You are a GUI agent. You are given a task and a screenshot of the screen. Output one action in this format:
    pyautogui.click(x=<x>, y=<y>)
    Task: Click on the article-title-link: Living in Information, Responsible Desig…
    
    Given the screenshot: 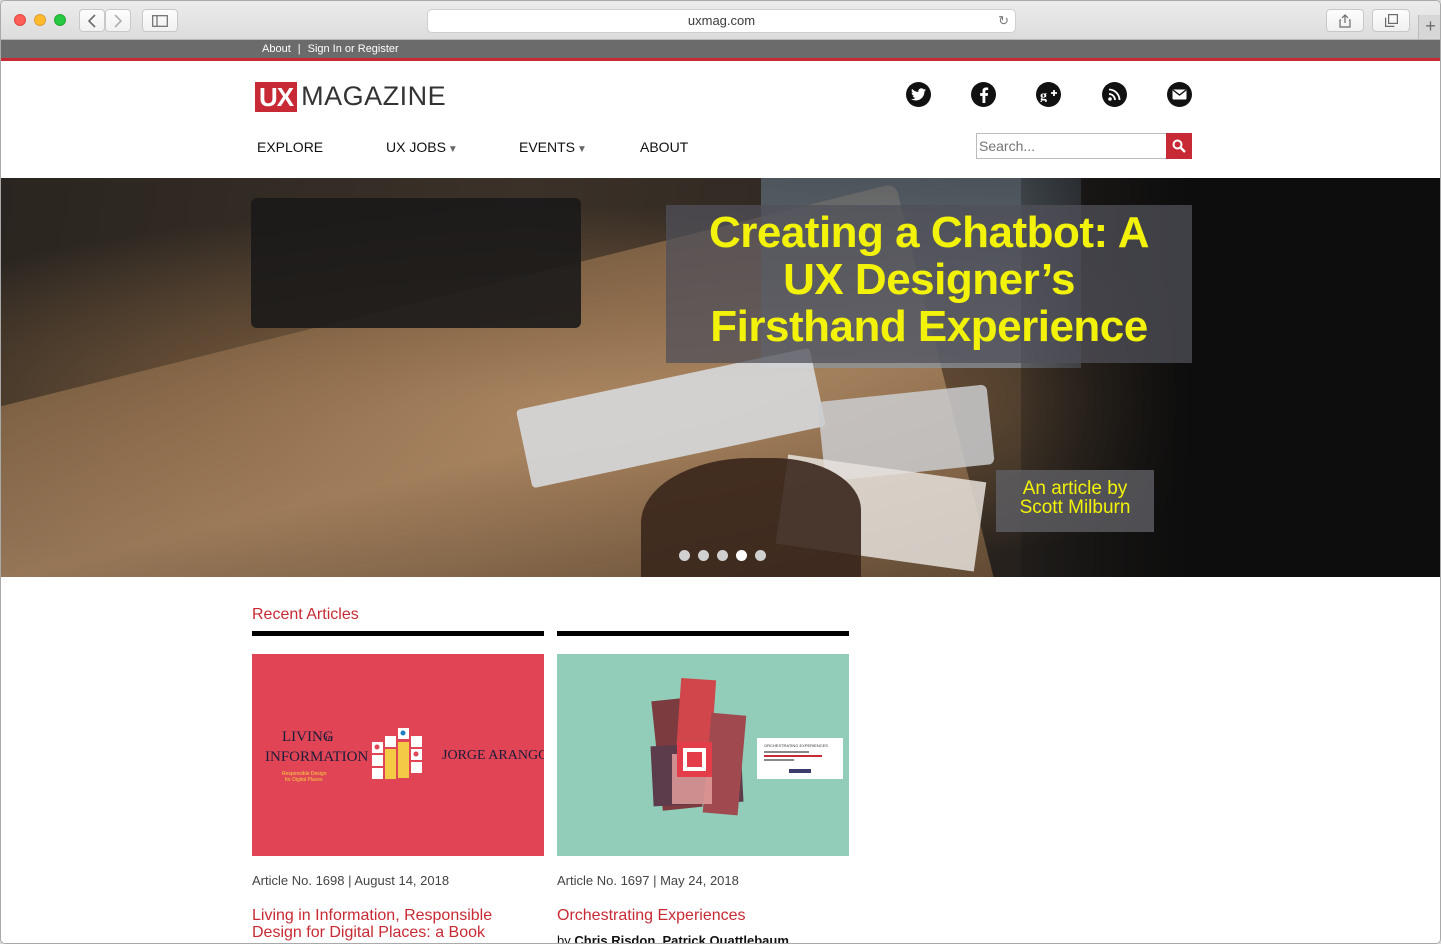 What is the action you would take?
    pyautogui.click(x=398, y=924)
    